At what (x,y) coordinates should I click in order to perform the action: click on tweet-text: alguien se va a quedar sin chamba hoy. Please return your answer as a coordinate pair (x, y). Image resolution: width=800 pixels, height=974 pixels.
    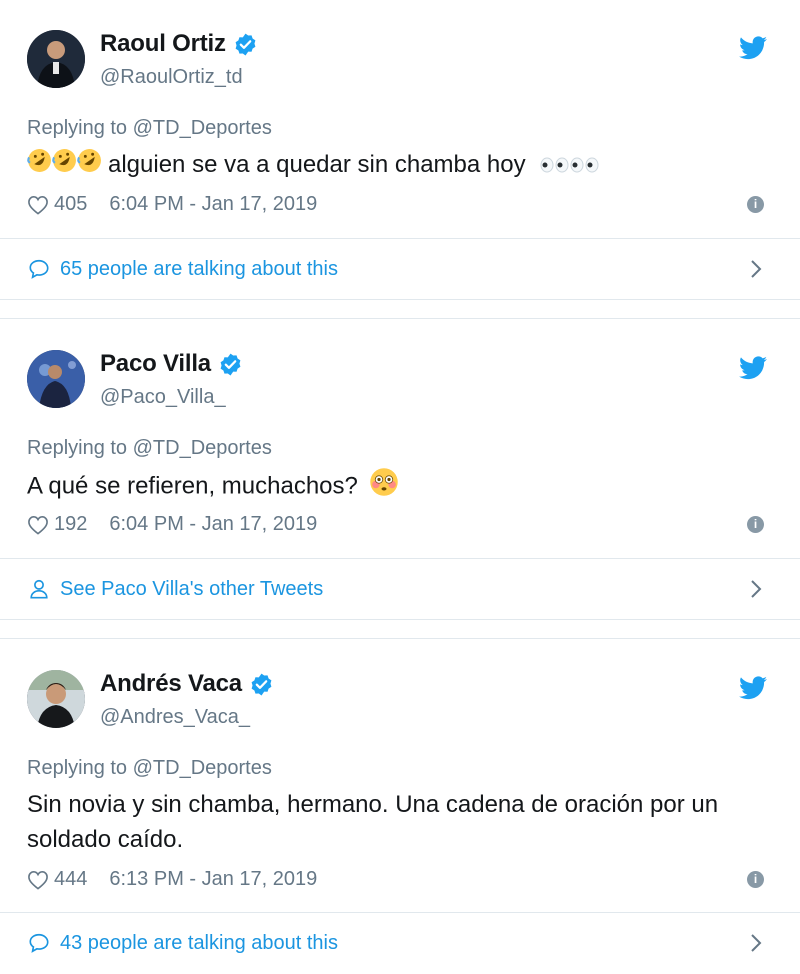
    Looking at the image, I should click on (397, 165).